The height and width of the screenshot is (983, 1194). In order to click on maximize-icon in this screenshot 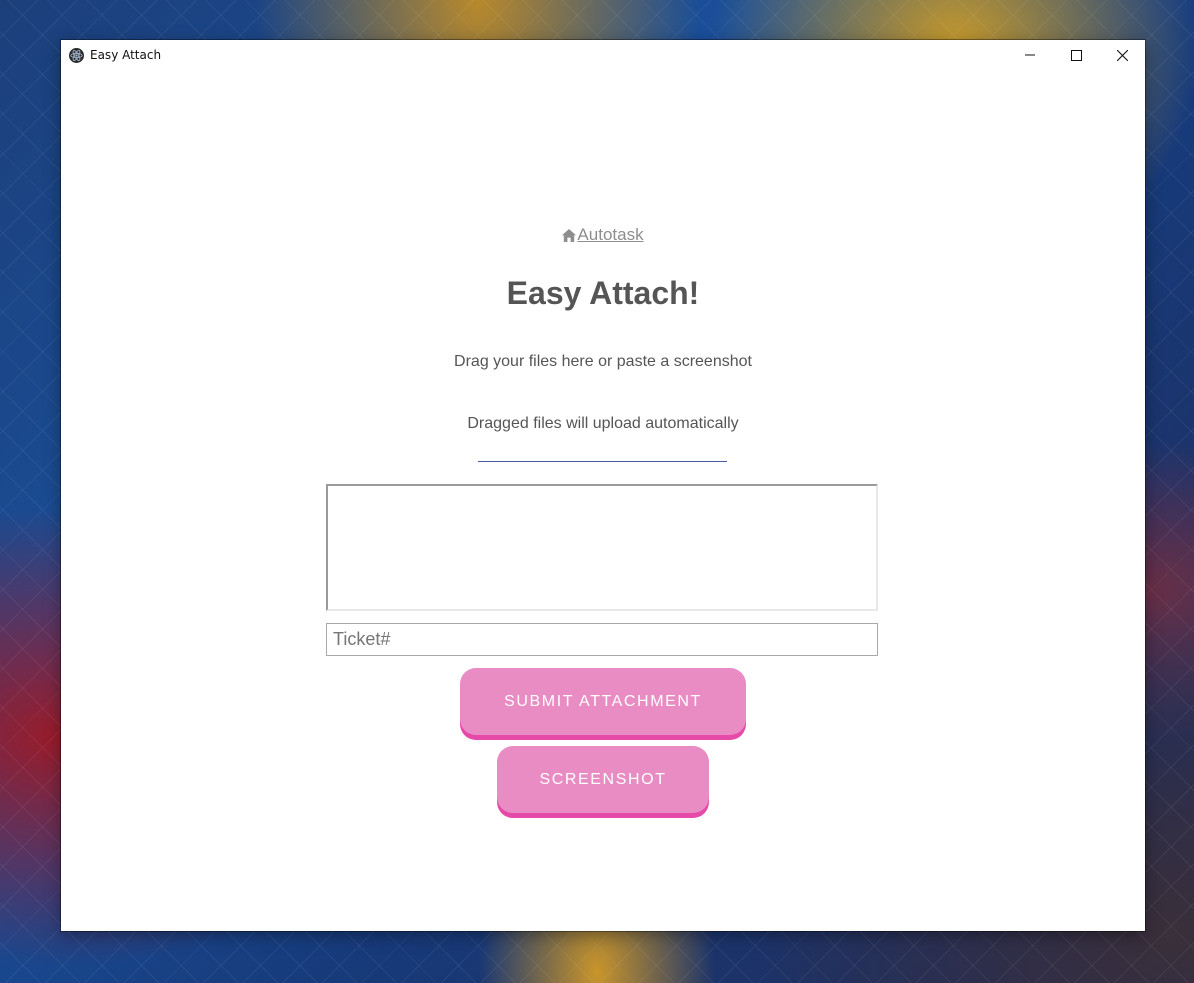, I will do `click(1076, 55)`.